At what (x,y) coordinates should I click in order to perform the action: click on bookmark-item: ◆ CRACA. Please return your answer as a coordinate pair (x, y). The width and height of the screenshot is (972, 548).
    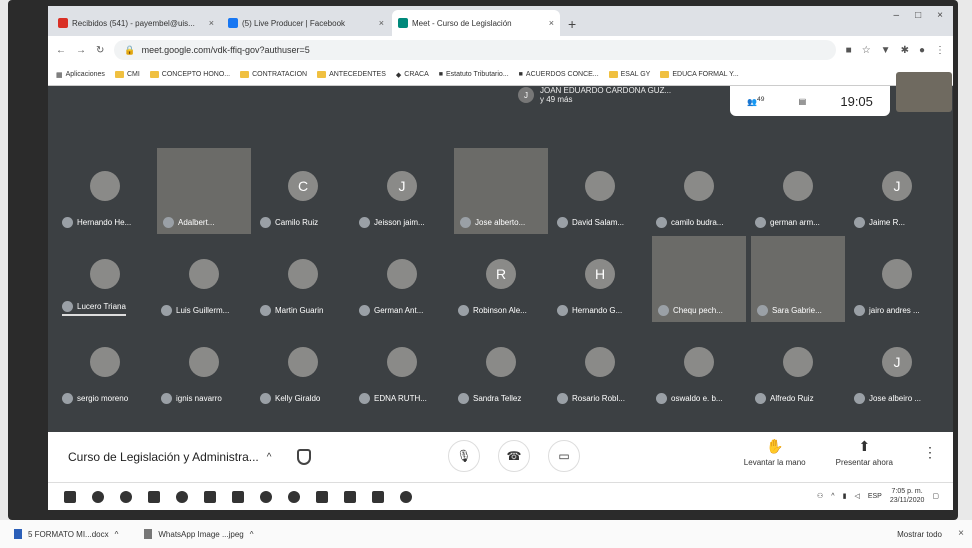
    Looking at the image, I should click on (412, 75).